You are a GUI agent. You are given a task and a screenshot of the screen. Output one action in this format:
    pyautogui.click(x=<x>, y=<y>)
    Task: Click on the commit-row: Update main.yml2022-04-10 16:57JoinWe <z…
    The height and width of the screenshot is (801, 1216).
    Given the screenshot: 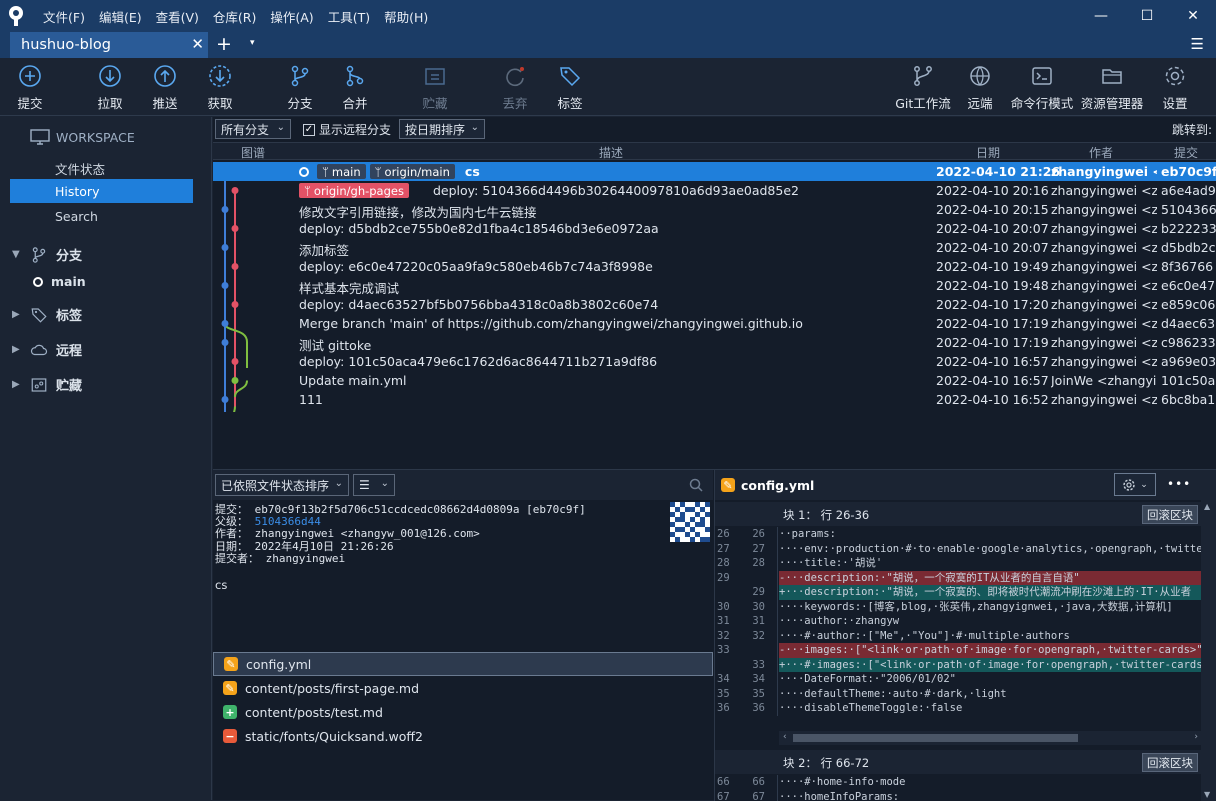 What is the action you would take?
    pyautogui.click(x=714, y=380)
    